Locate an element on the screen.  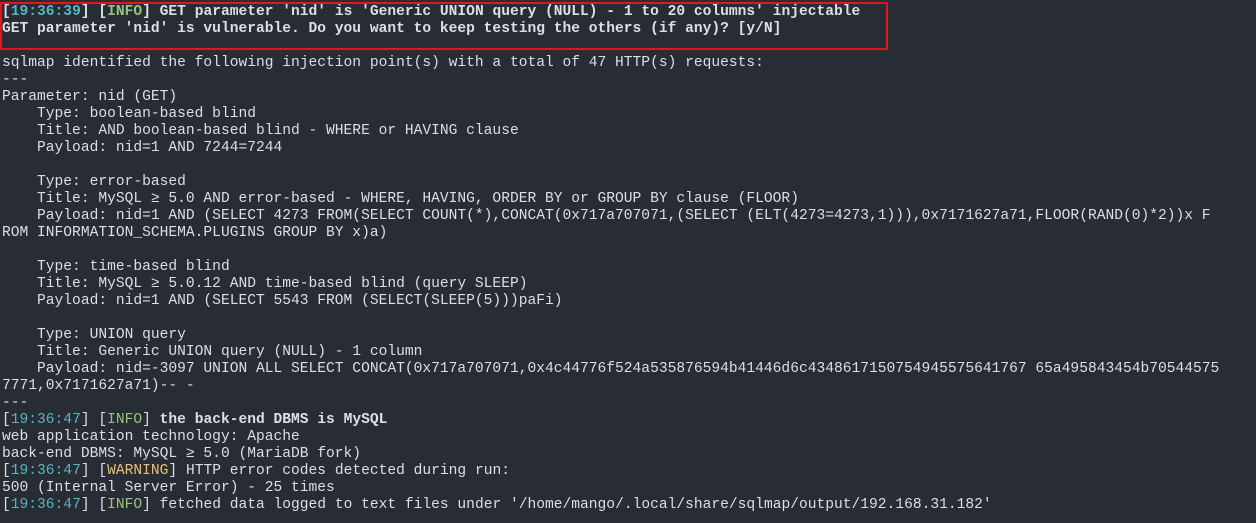
terminal-line: Type: error-based is located at coordinates (94, 182).